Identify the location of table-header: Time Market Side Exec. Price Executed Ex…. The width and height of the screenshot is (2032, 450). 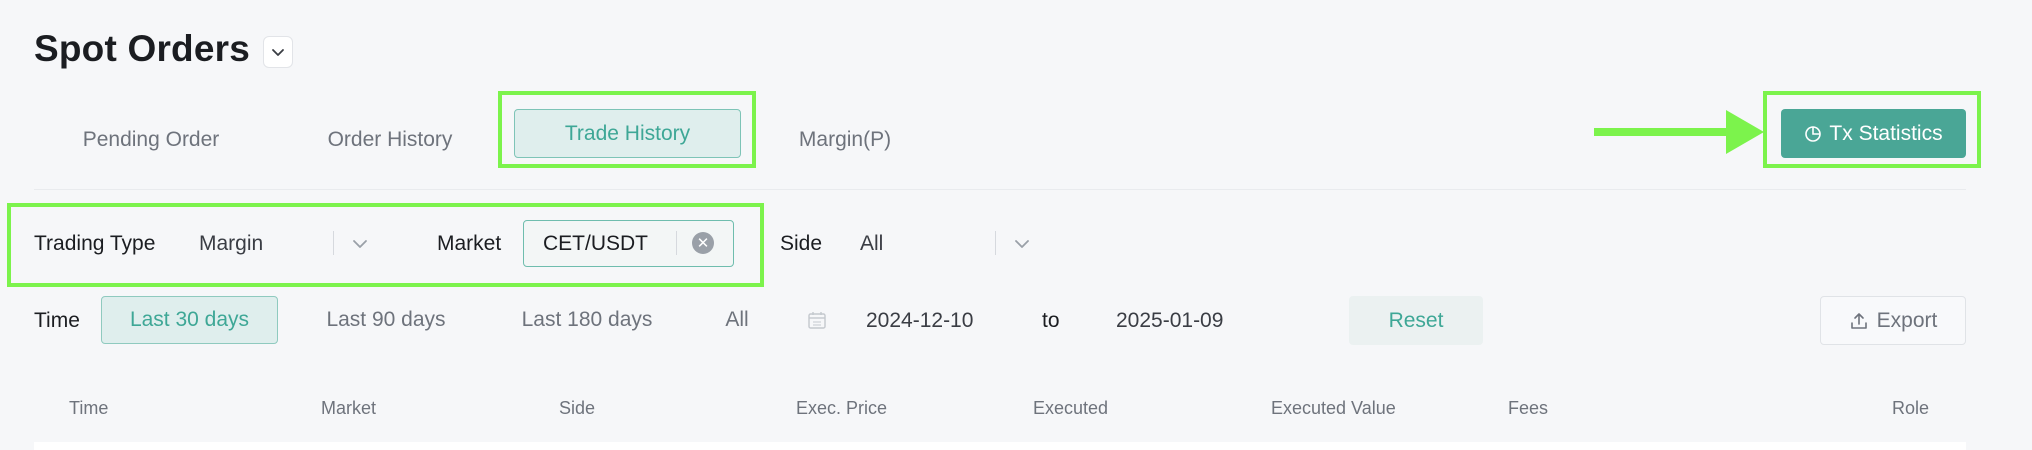
(1000, 412).